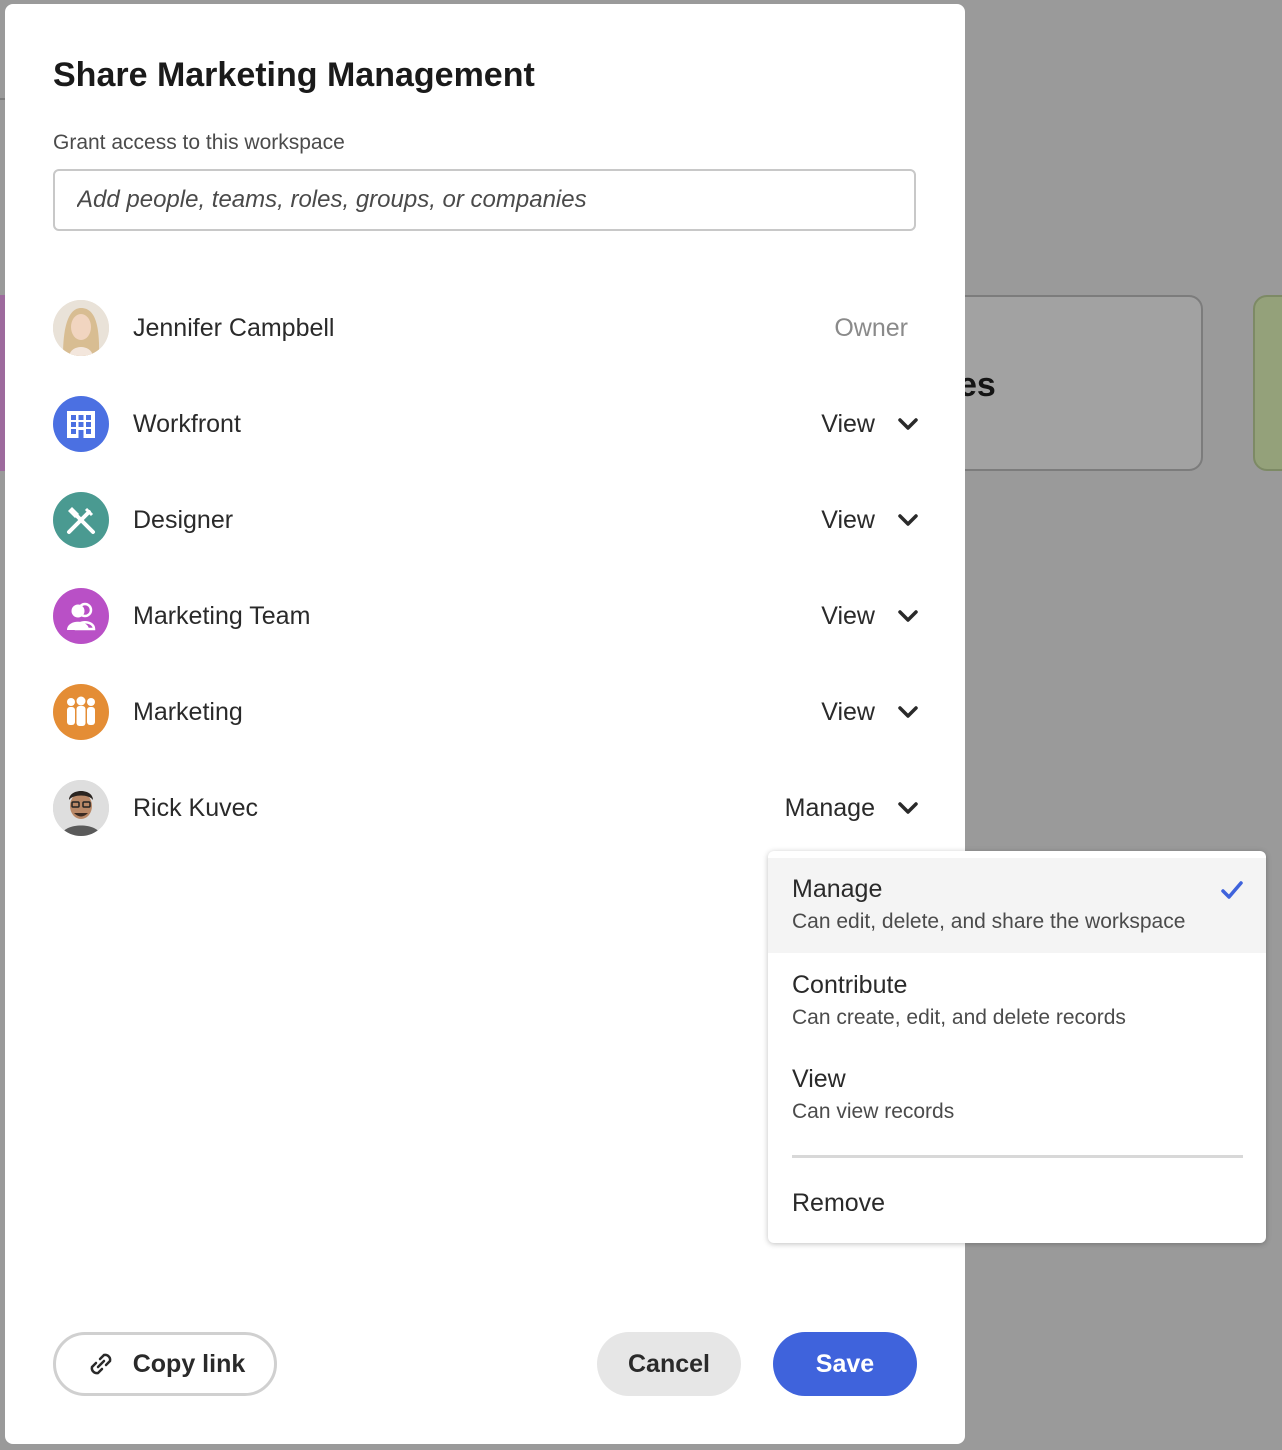 The width and height of the screenshot is (1282, 1450). What do you see at coordinates (839, 1203) in the screenshot?
I see `option-title: Remove` at bounding box center [839, 1203].